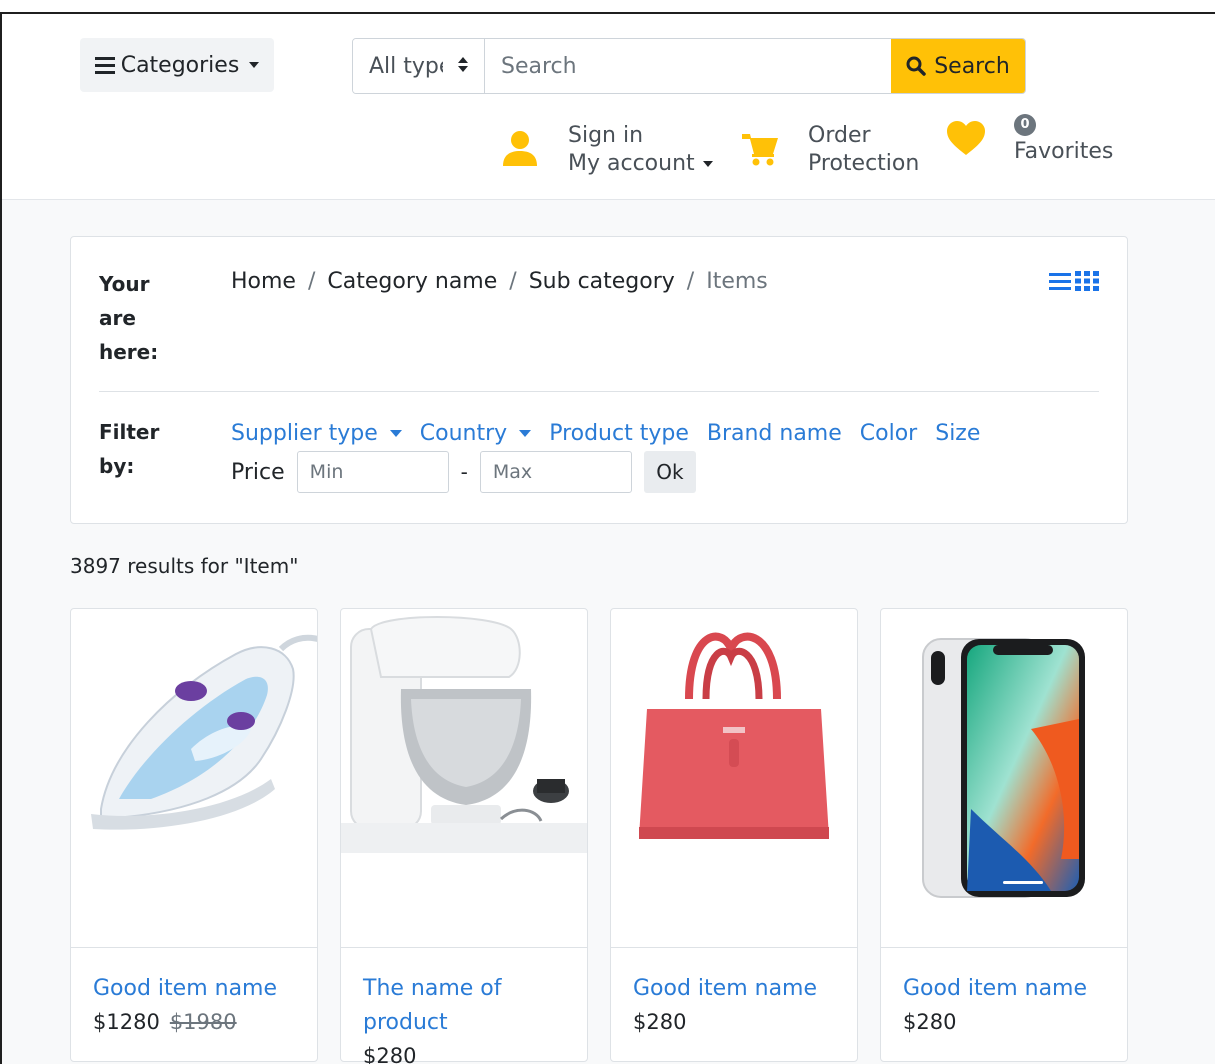 Image resolution: width=1215 pixels, height=1064 pixels. I want to click on my-account-label: My account, so click(631, 163).